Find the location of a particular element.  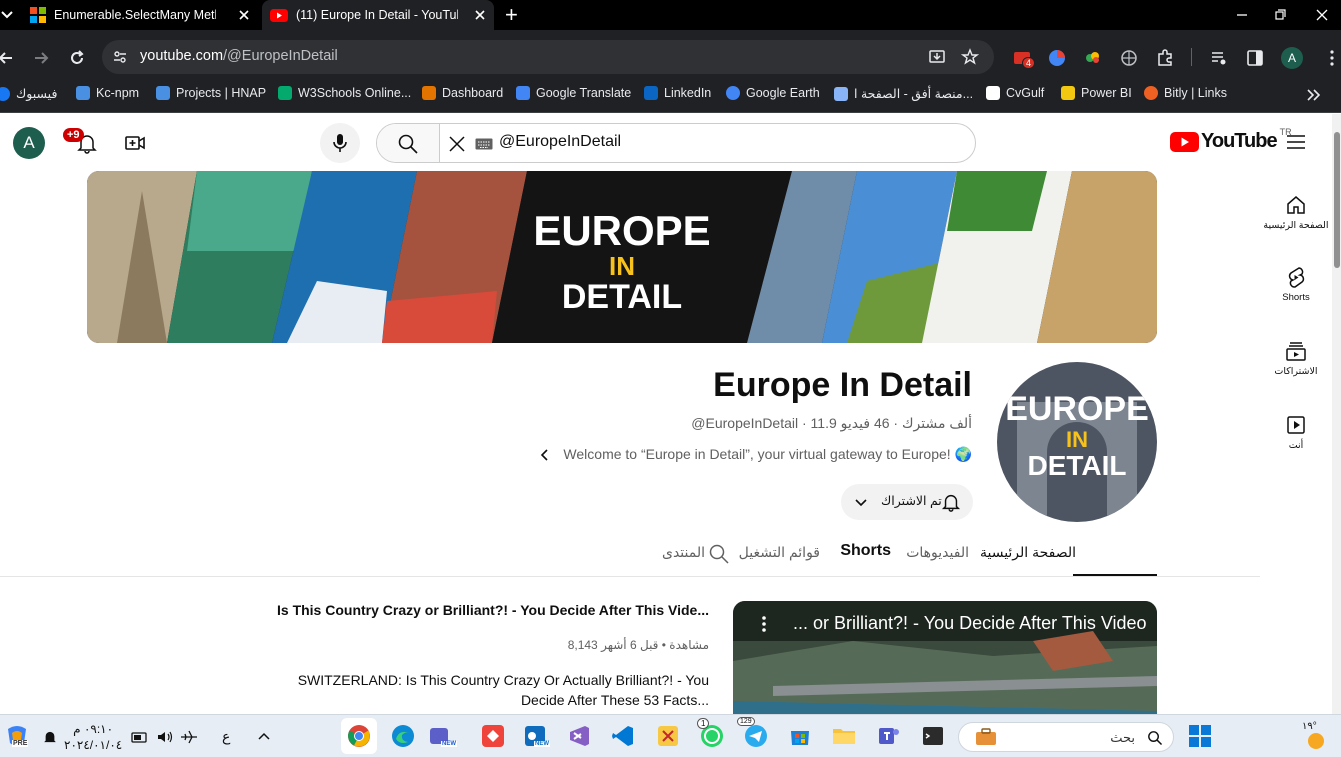

bookmark-google-translate: Google Translate is located at coordinates (573, 93).